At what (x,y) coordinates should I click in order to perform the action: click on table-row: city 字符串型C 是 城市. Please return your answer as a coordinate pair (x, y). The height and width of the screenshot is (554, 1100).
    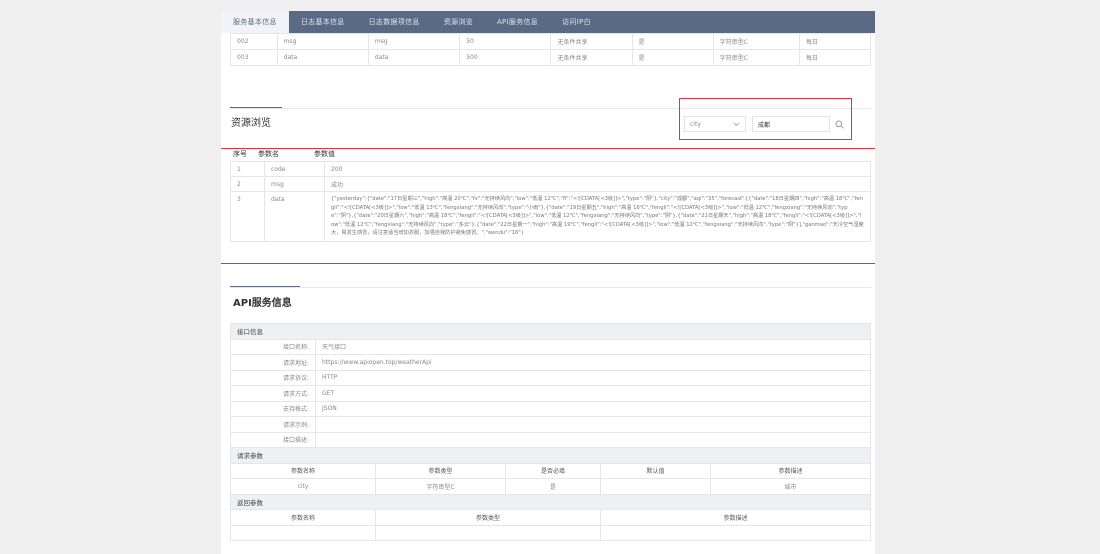
    Looking at the image, I should click on (550, 486).